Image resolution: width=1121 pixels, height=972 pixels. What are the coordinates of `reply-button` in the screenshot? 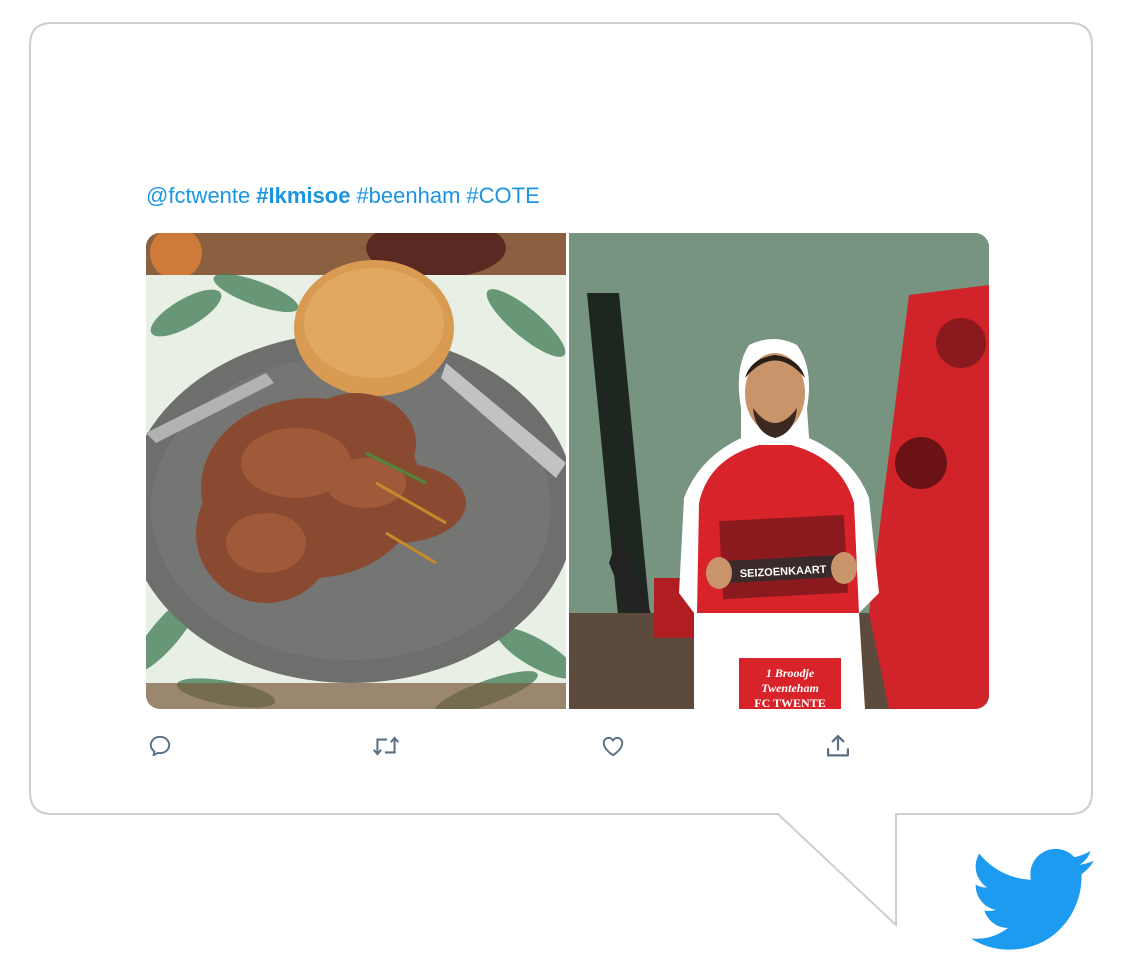 It's located at (160, 746).